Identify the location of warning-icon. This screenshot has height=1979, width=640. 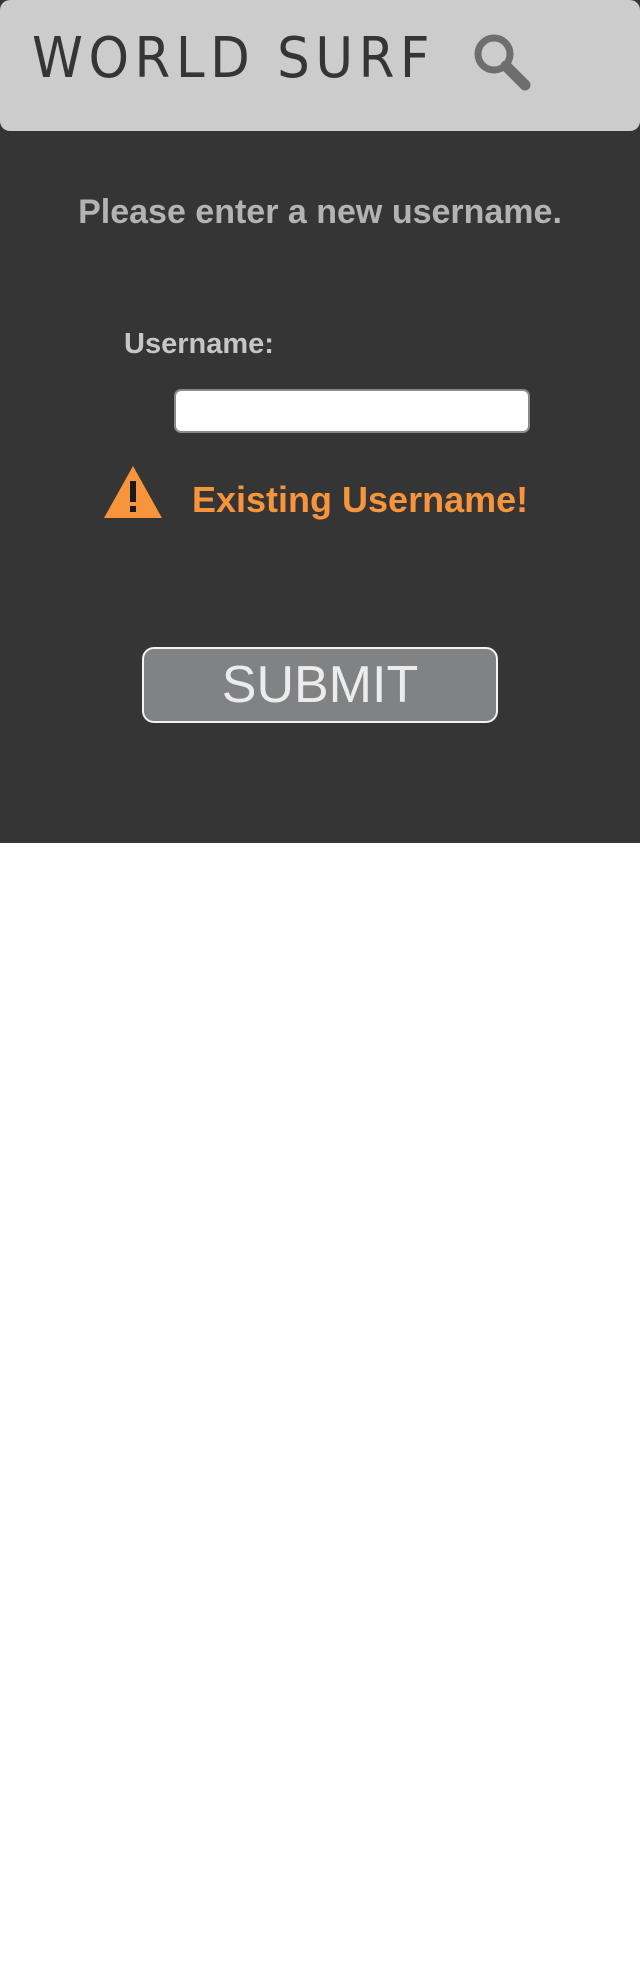
(133, 492).